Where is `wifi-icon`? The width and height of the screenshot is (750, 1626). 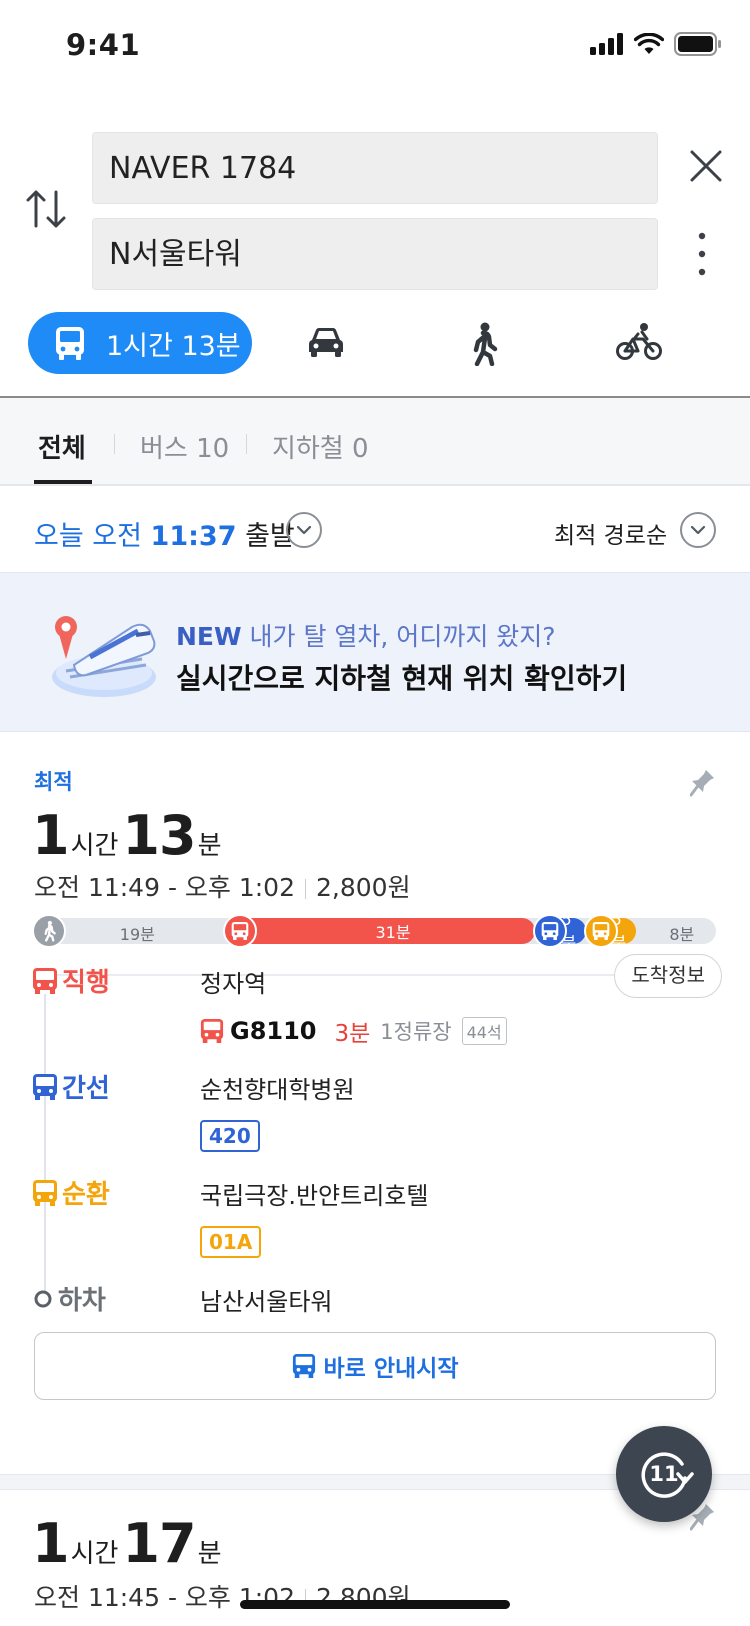
wifi-icon is located at coordinates (649, 43).